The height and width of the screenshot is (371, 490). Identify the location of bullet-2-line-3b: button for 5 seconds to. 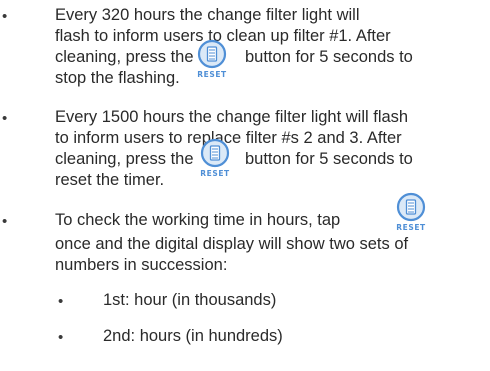
(329, 159).